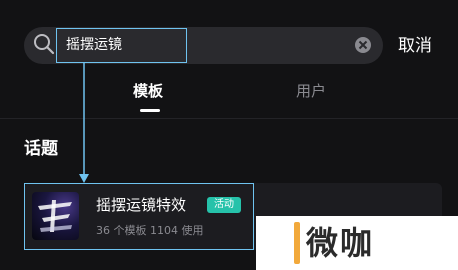  I want to click on section-title: 话题, so click(41, 149).